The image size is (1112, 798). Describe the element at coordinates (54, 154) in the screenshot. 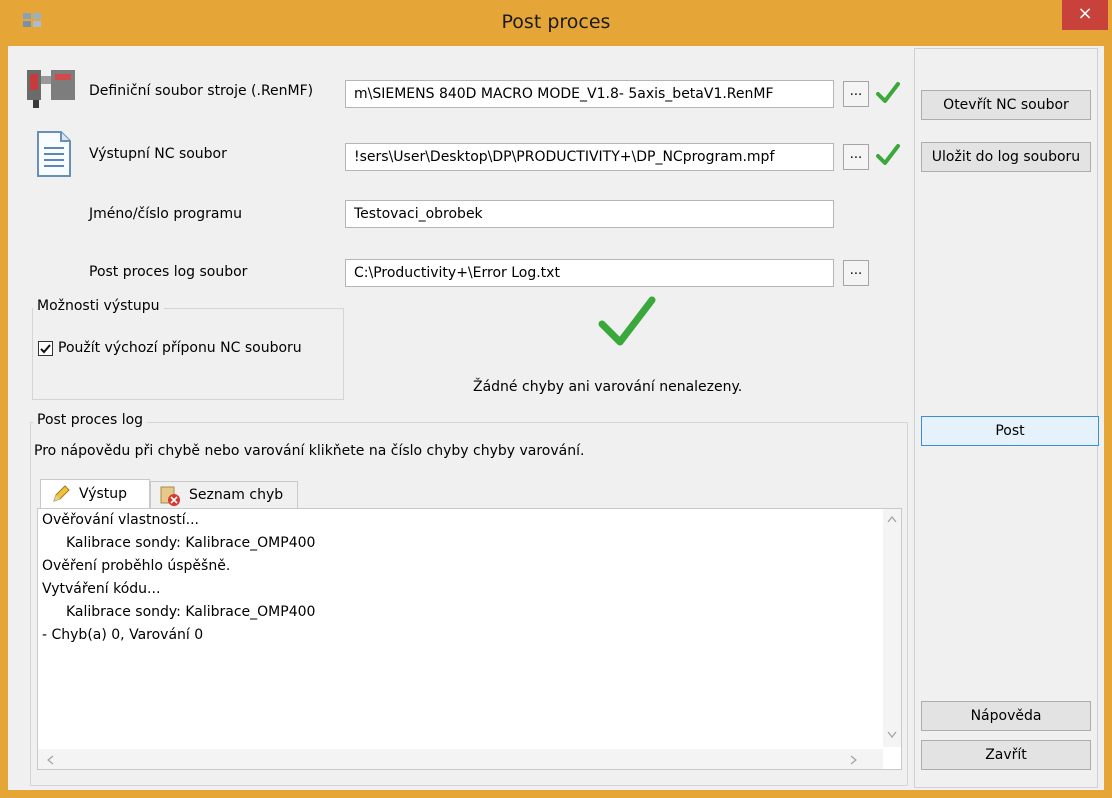

I see `document-icon` at that location.